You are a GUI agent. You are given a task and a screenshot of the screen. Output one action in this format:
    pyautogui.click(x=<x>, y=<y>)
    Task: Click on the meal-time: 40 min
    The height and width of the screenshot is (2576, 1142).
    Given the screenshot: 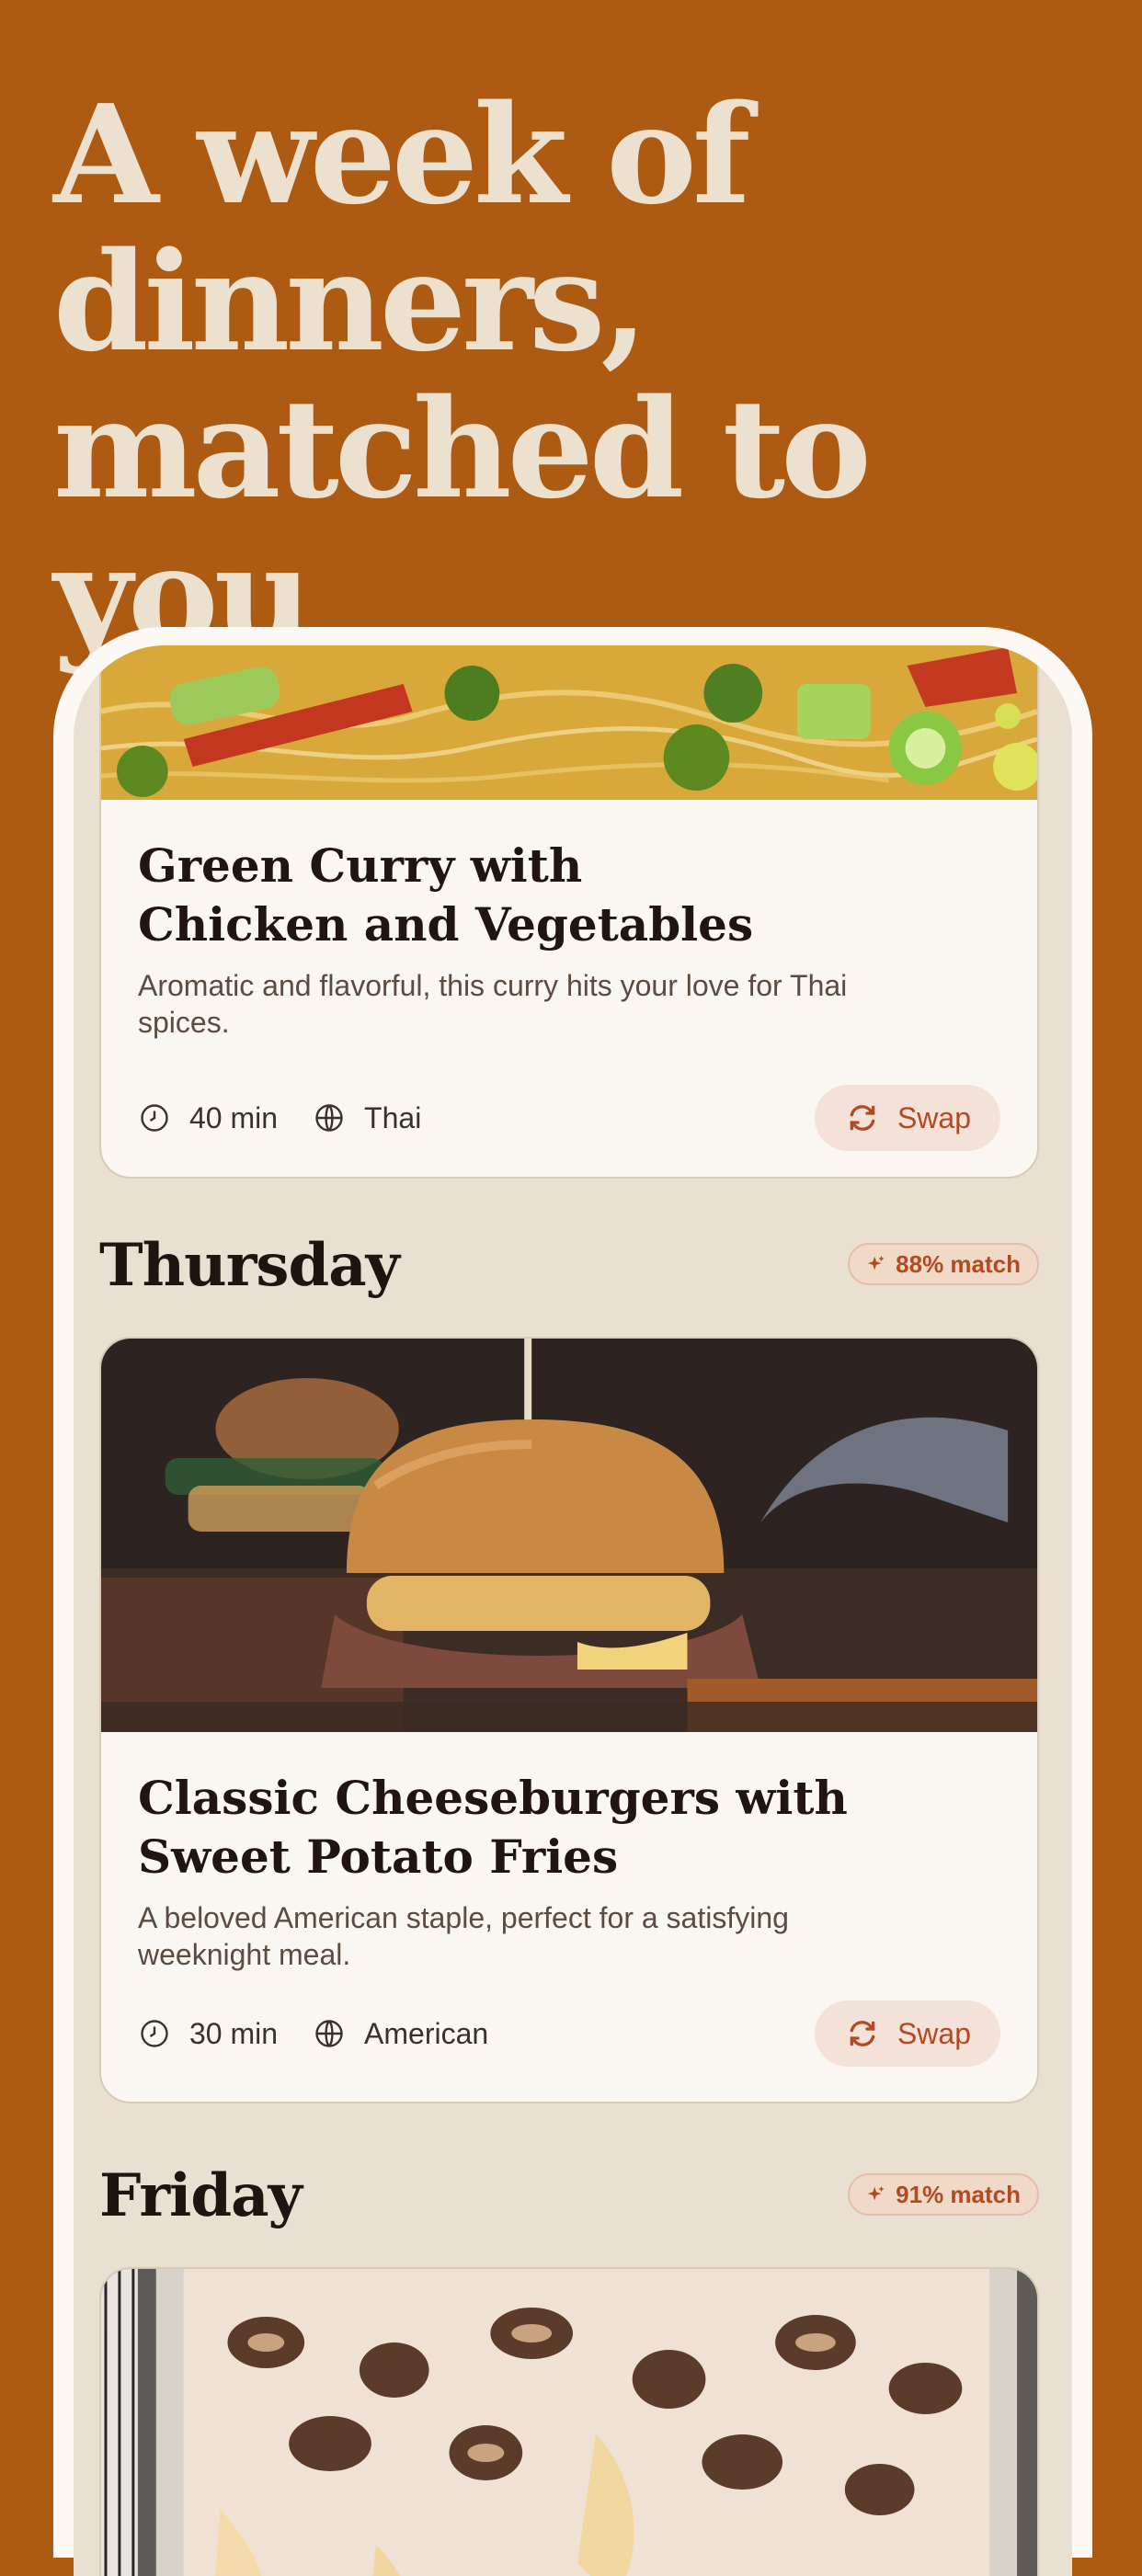 What is the action you would take?
    pyautogui.click(x=208, y=1118)
    